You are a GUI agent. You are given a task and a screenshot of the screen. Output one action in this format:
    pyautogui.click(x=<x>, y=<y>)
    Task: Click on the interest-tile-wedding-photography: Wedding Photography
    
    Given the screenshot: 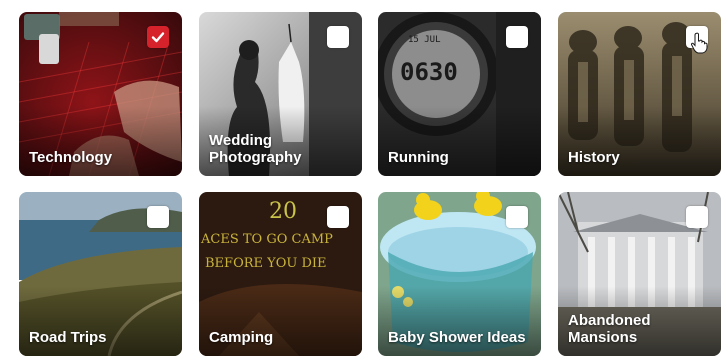 What is the action you would take?
    pyautogui.click(x=280, y=94)
    